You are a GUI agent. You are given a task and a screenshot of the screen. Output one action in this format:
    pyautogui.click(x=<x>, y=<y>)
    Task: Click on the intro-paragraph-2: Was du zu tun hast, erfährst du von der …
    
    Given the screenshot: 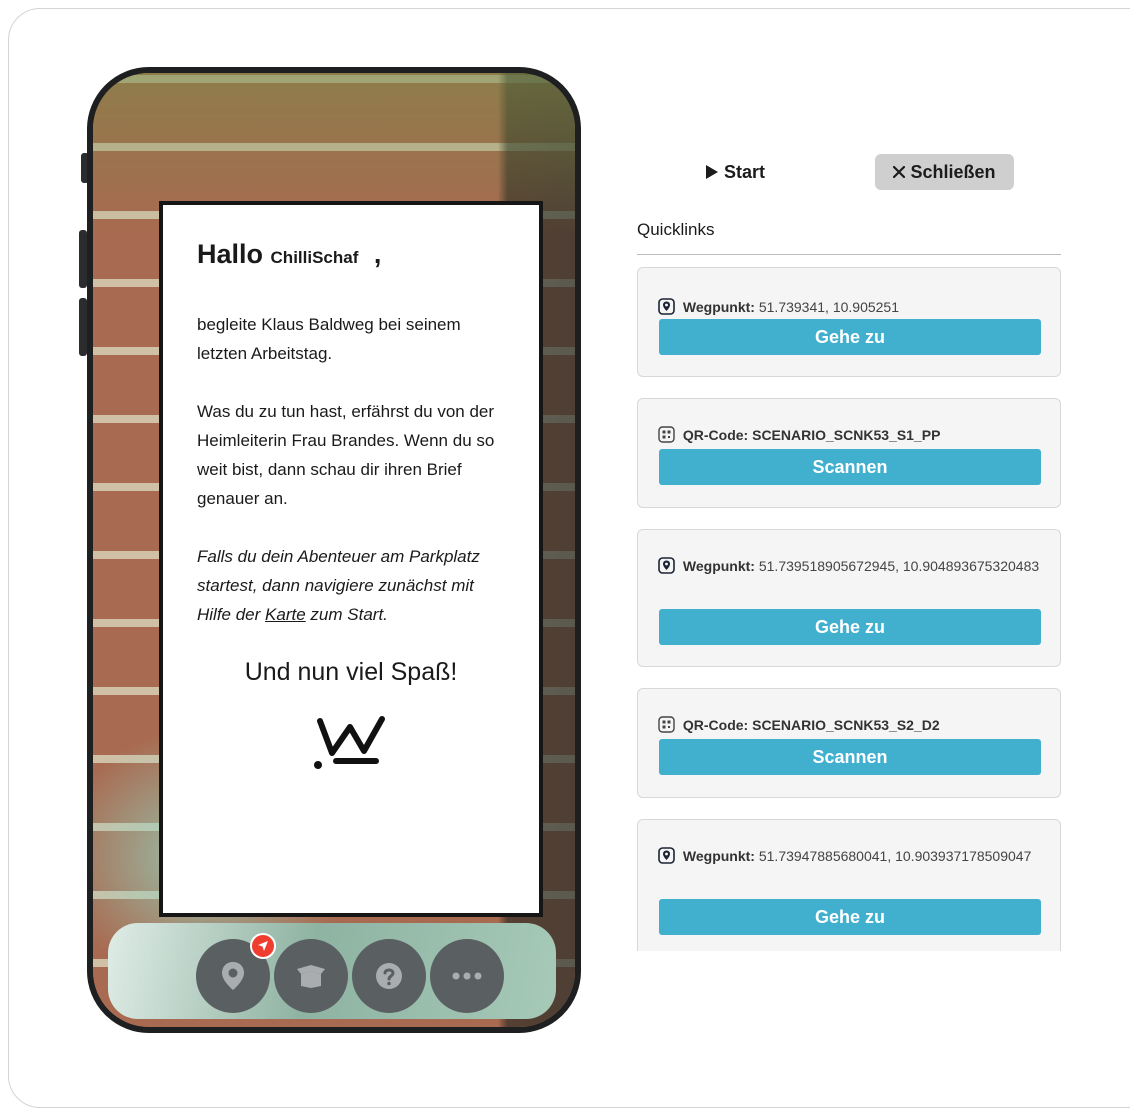 What is the action you would take?
    pyautogui.click(x=346, y=455)
    